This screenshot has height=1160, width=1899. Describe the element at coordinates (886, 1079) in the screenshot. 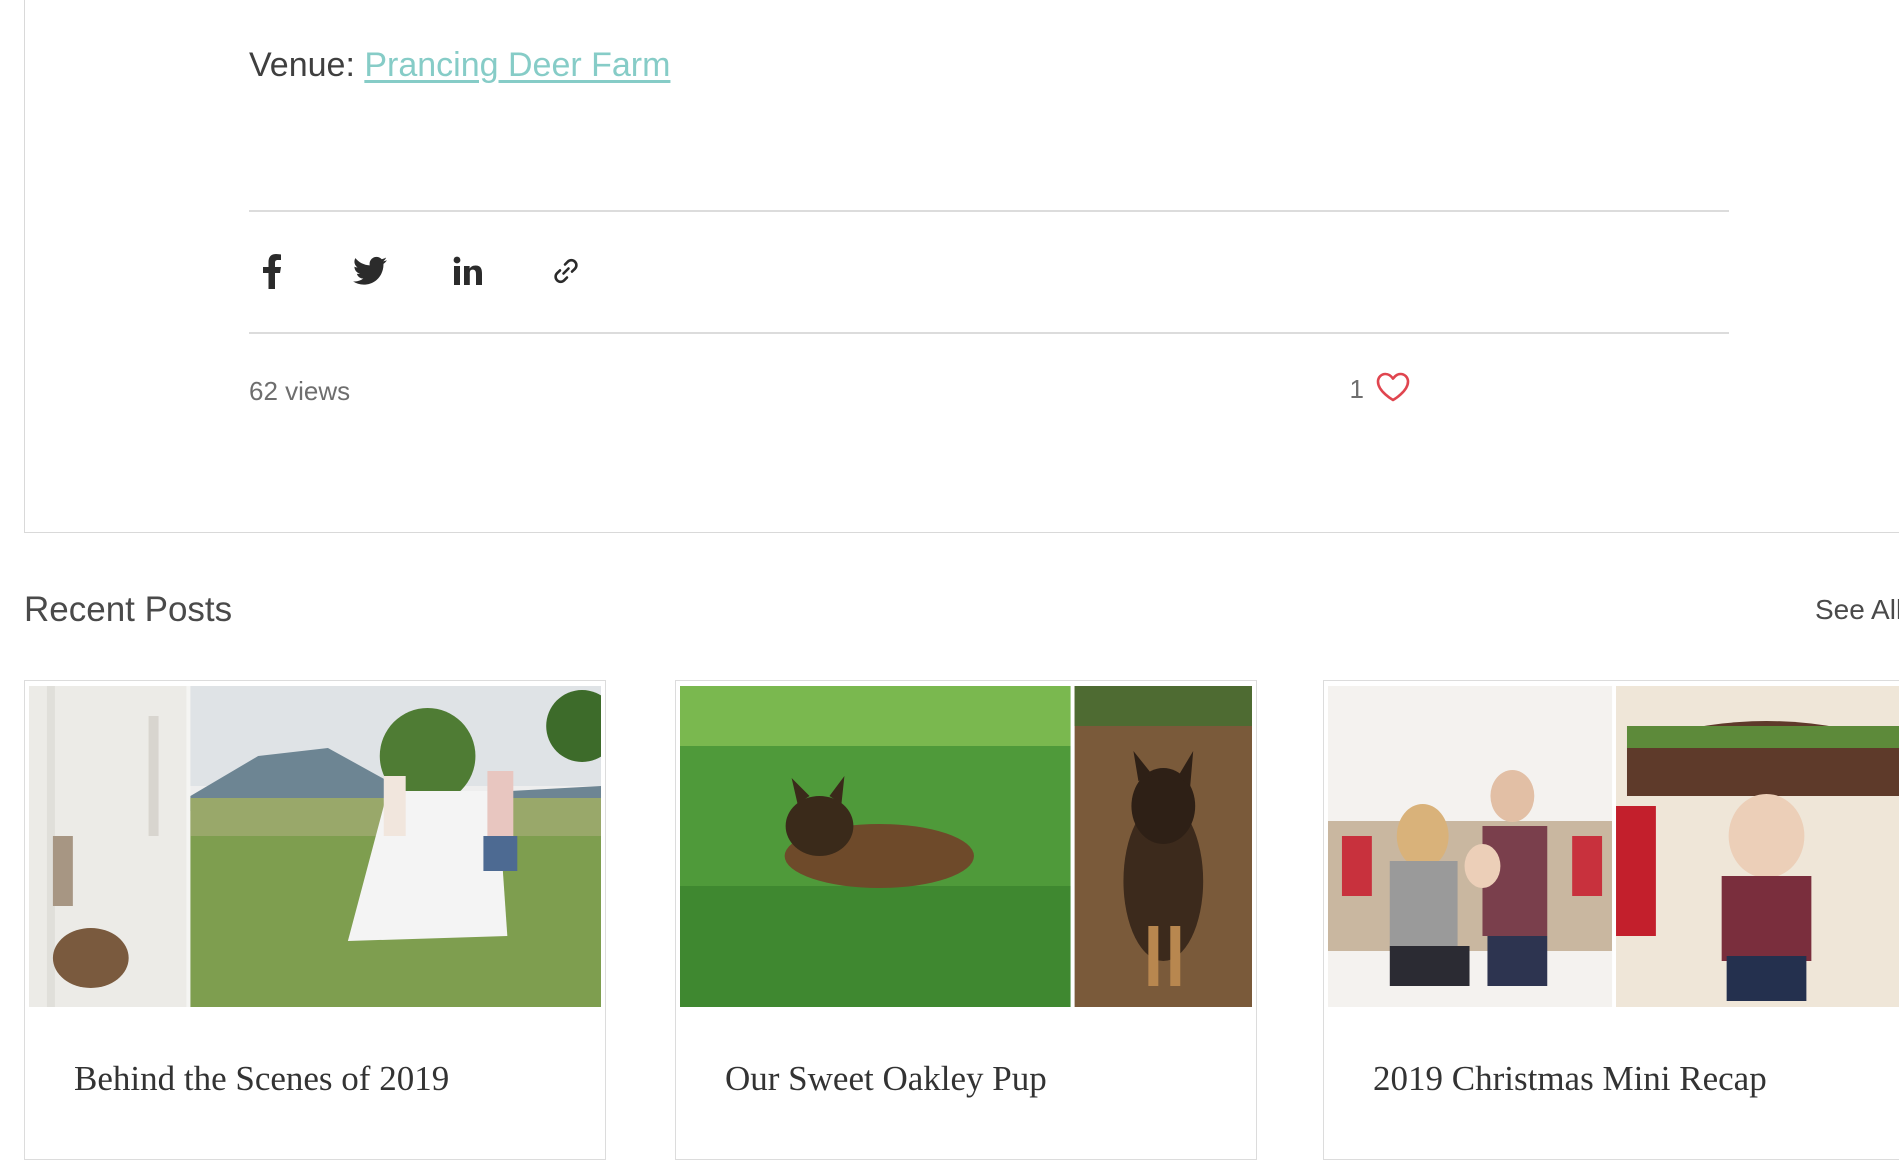

I see `post-title: Our Sweet Oakley Pup` at that location.